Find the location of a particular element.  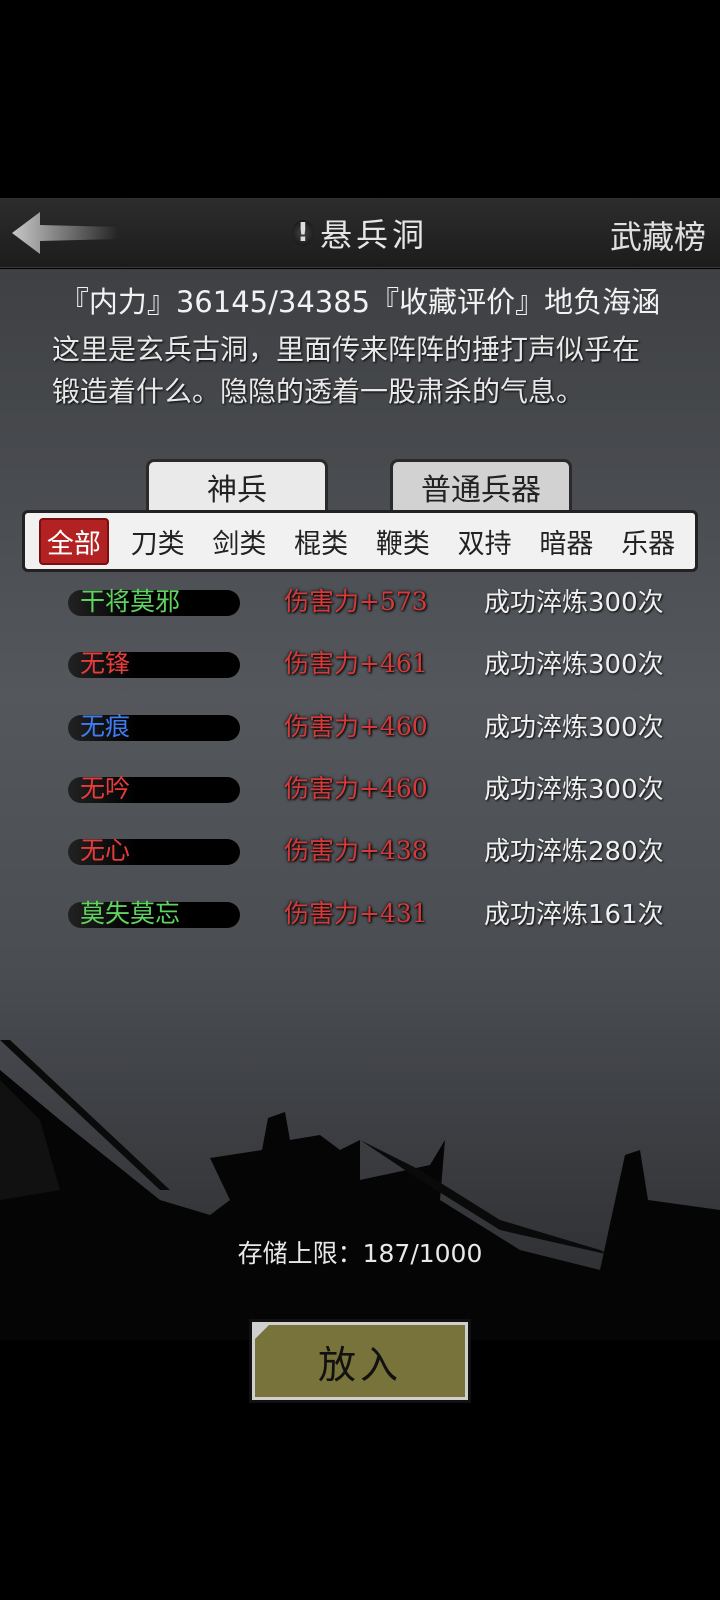

filter-blade: 刀类 is located at coordinates (158, 541).